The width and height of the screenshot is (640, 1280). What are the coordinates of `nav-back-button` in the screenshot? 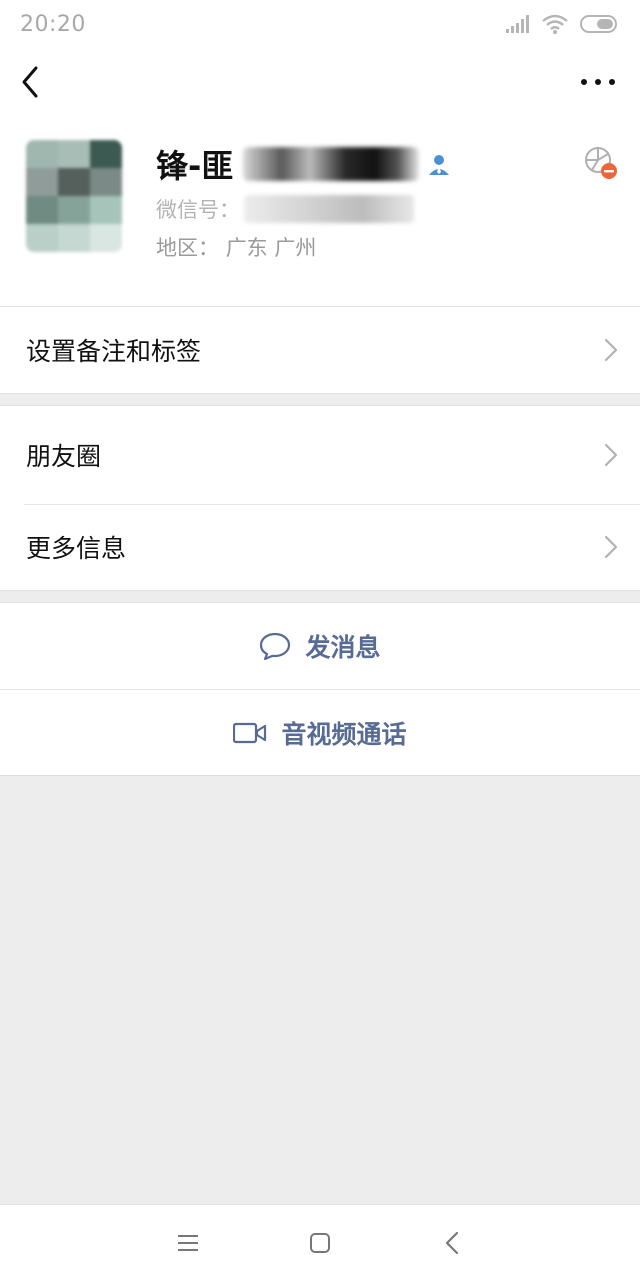 It's located at (452, 1243).